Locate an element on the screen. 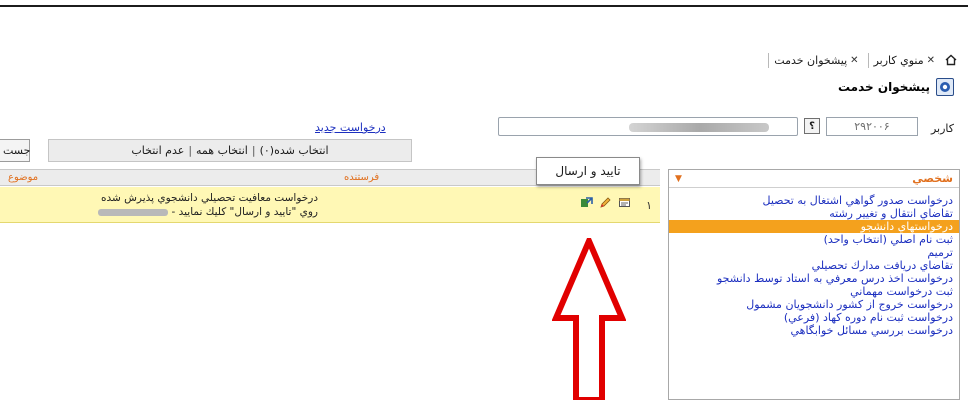  user-id-field: ۲۹۲۰۰۶ is located at coordinates (872, 126).